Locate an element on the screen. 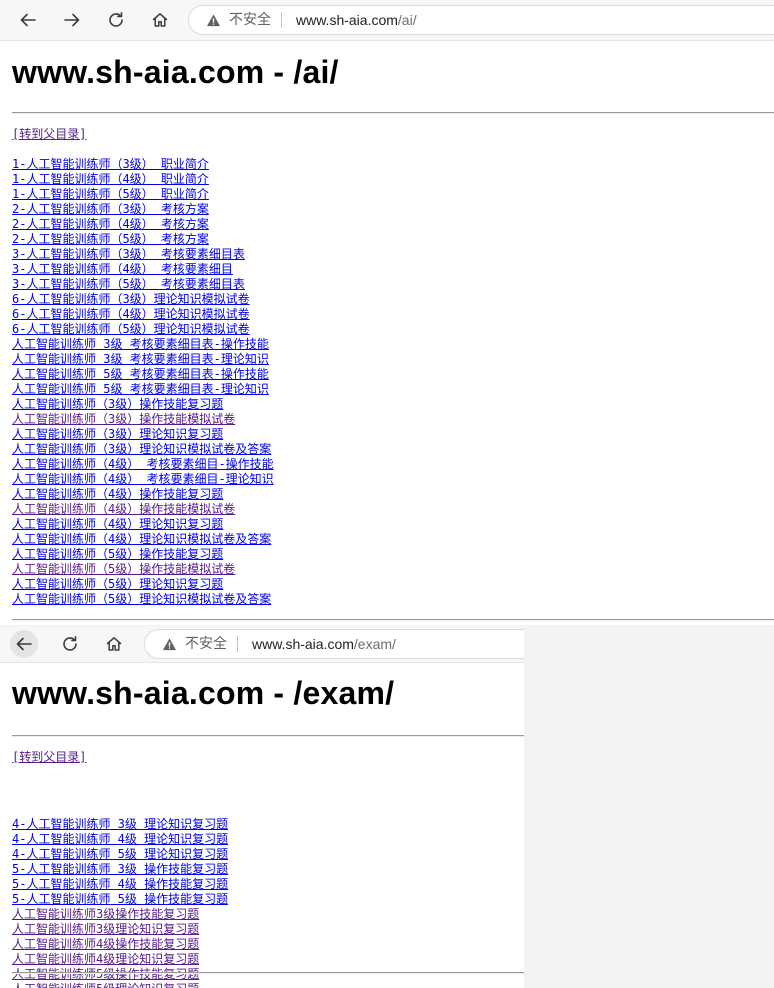 The width and height of the screenshot is (774, 988). file-link: 人工智能训练师（3级）操作技能模拟试卷 is located at coordinates (123, 419).